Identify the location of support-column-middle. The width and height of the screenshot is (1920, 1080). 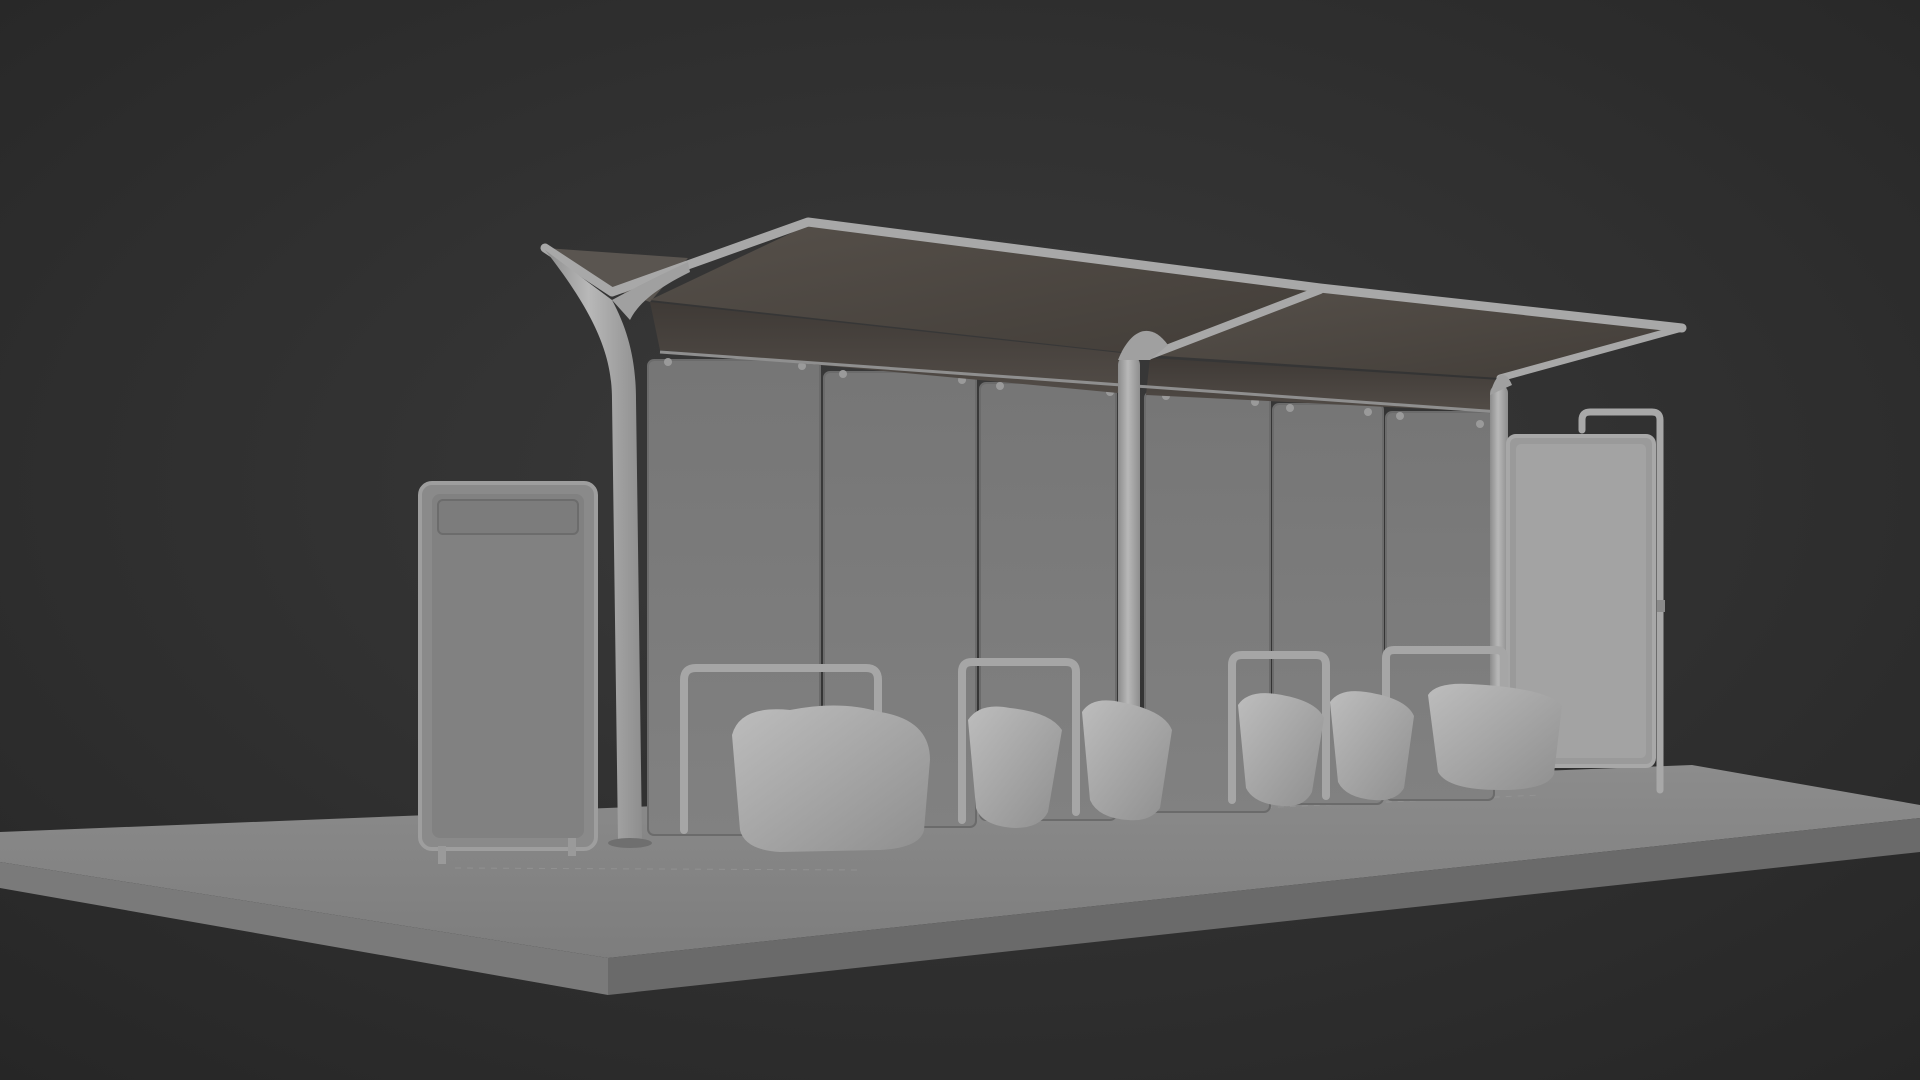
(1129, 537).